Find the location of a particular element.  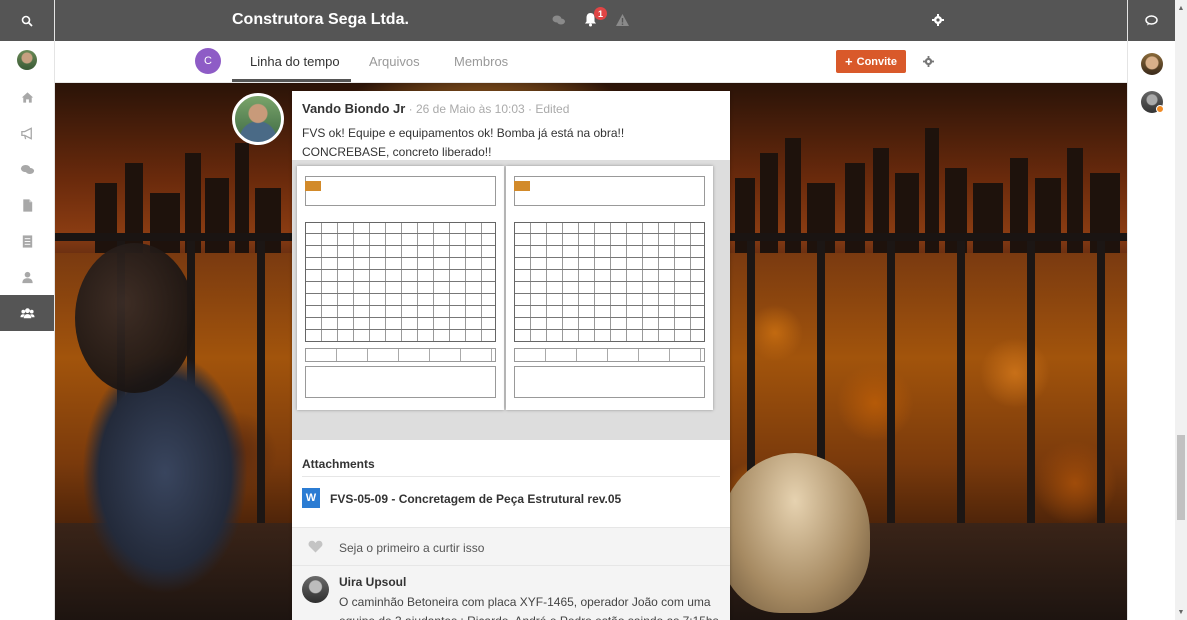

nav-files is located at coordinates (27, 205).